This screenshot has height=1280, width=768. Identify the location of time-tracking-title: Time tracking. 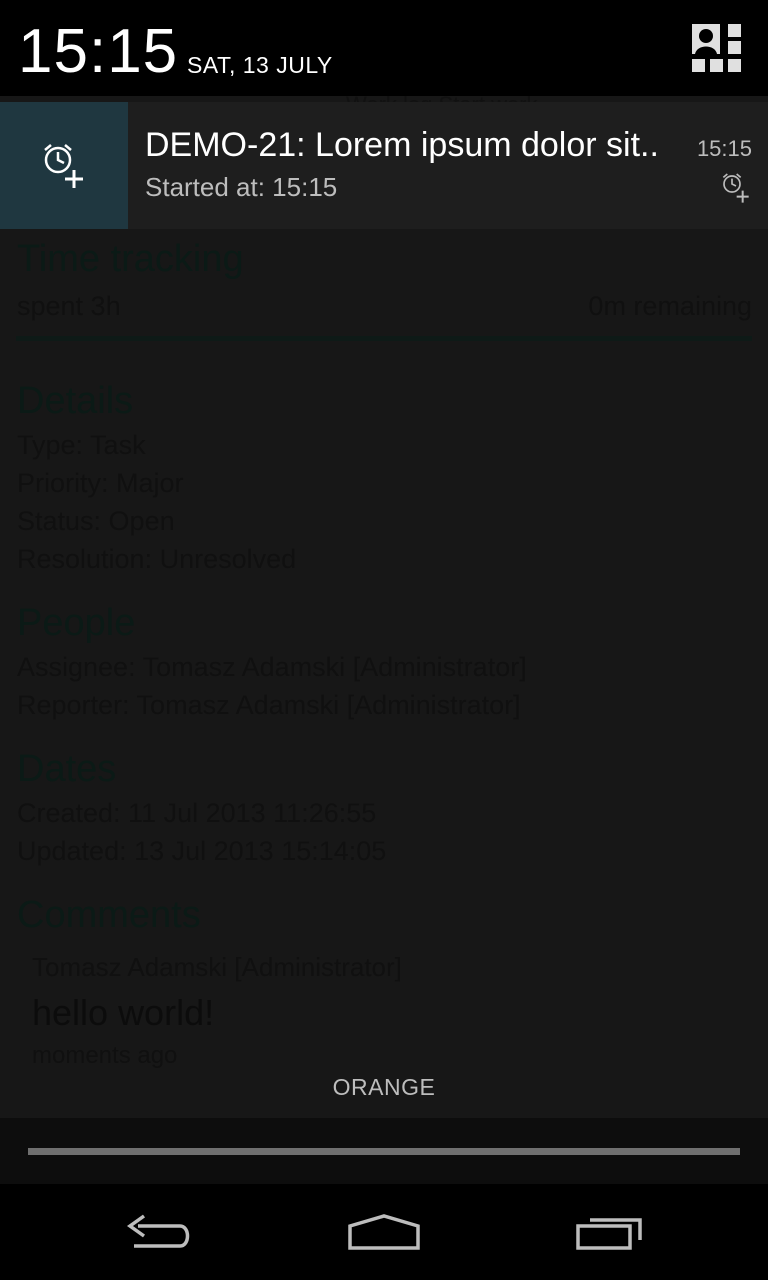
(130, 259).